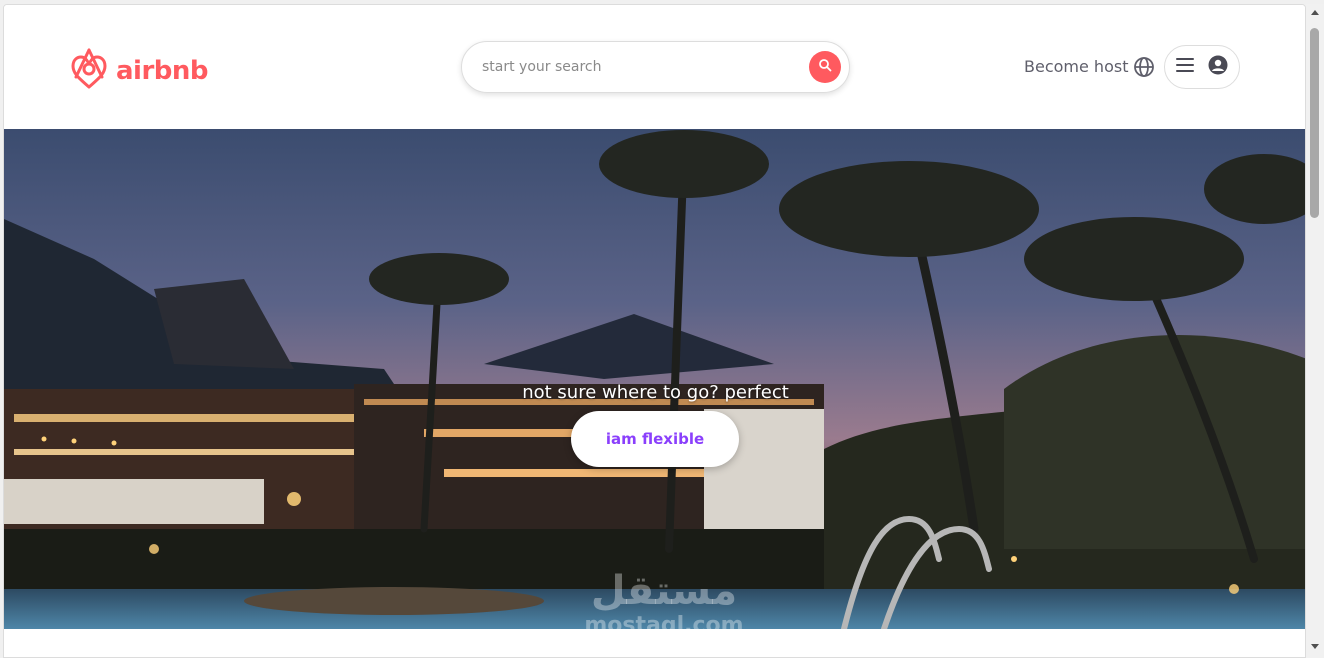 This screenshot has width=1324, height=658. I want to click on hero-tagline: not sure where to go? perfect, so click(655, 392).